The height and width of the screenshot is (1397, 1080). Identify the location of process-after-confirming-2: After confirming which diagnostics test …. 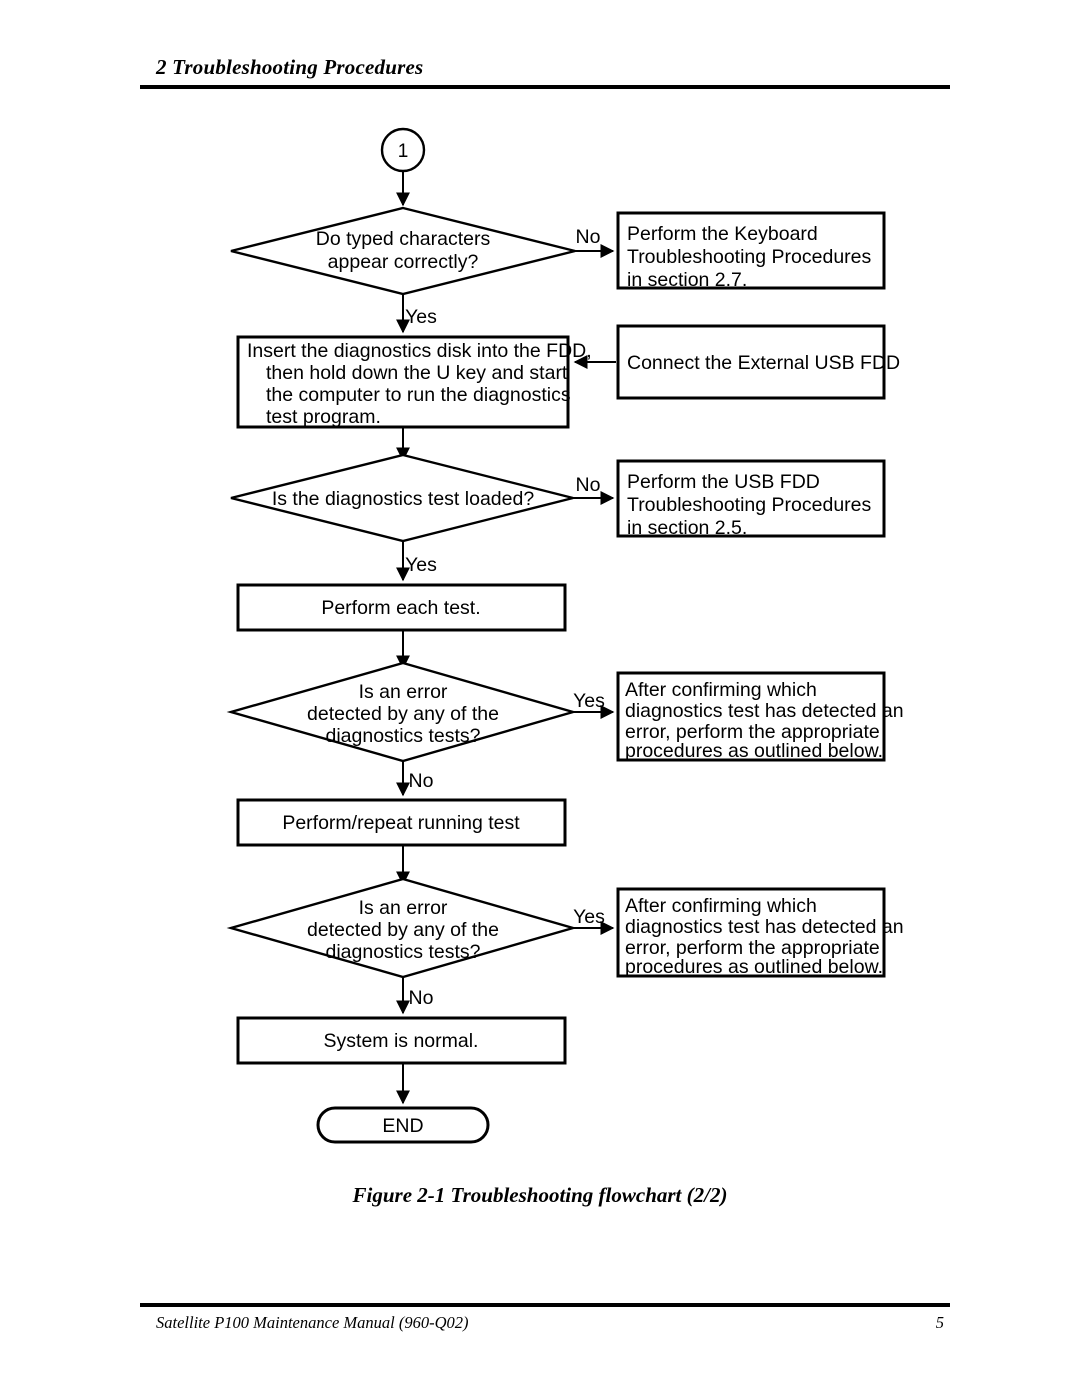
(760, 932).